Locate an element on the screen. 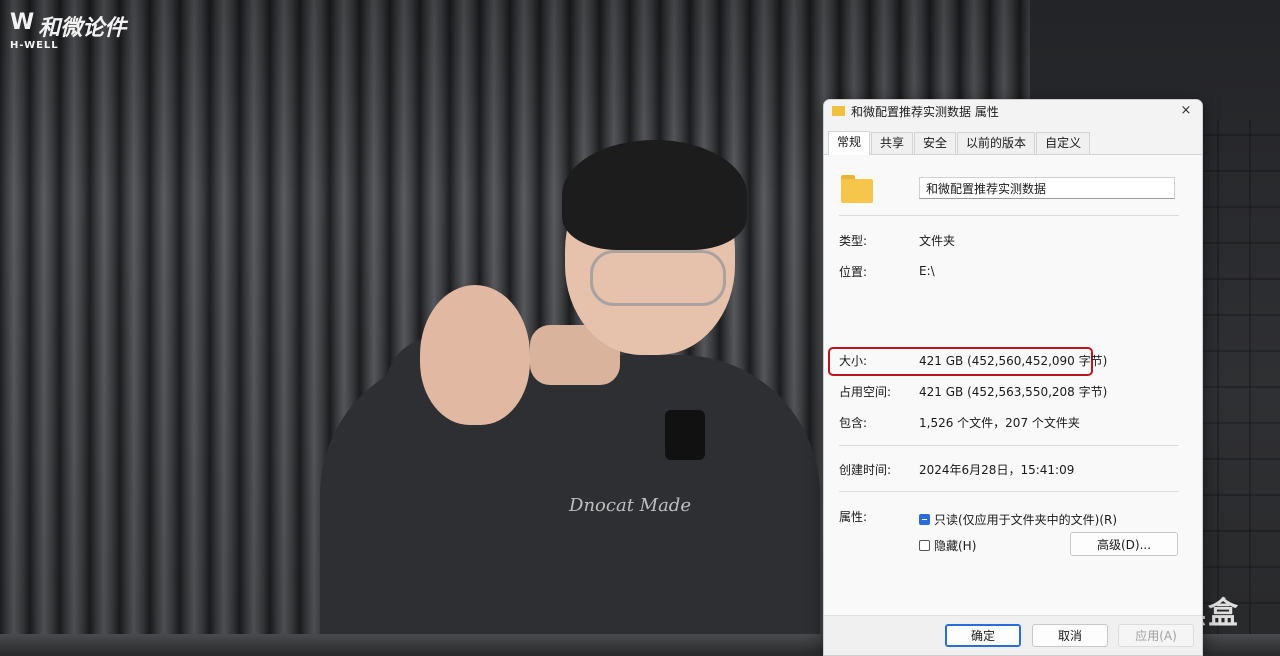 Image resolution: width=1280 pixels, height=656 pixels. logo-brand-text: 和微论件 is located at coordinates (82, 28).